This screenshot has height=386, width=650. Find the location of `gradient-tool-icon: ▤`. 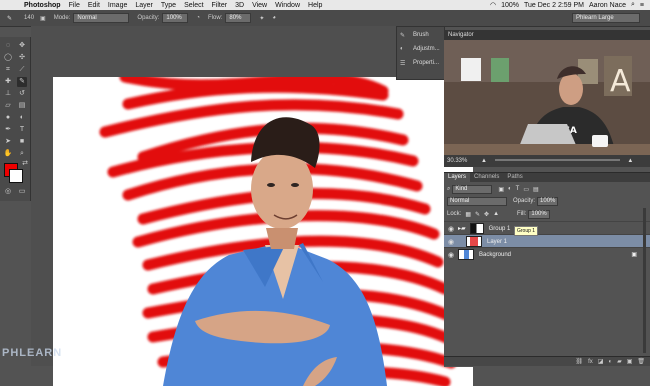

gradient-tool-icon: ▤ is located at coordinates (22, 106).